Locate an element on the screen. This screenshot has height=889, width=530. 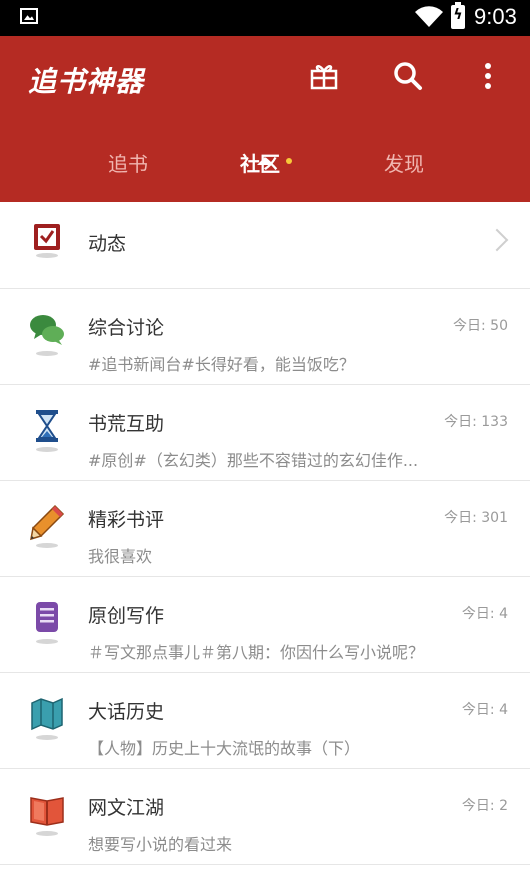
map-icon is located at coordinates (47, 714).